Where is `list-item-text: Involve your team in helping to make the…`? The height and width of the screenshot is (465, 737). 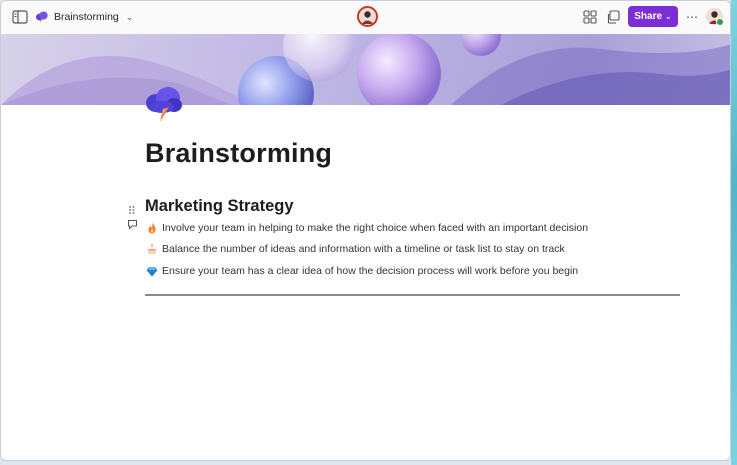
list-item-text: Involve your team in helping to make the… is located at coordinates (375, 228).